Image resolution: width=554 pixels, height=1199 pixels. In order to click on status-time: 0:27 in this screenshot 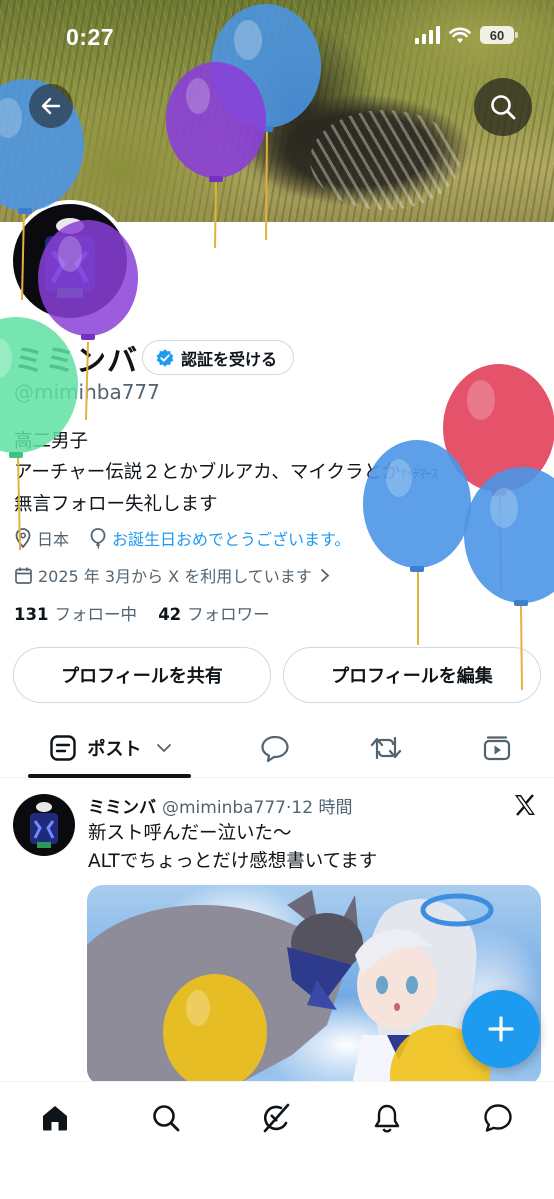, I will do `click(90, 37)`.